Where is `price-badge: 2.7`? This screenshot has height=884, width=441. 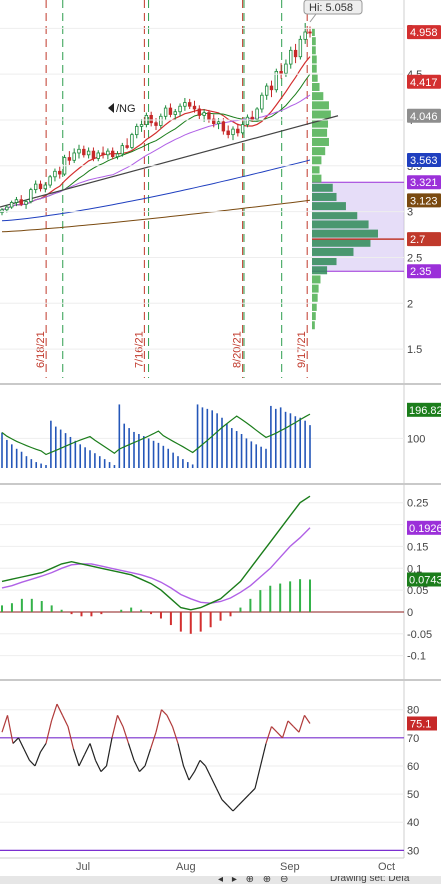 price-badge: 2.7 is located at coordinates (424, 239).